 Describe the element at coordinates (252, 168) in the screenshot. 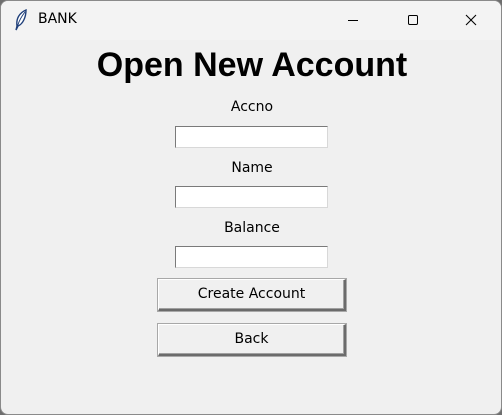

I see `name-label: Name` at that location.